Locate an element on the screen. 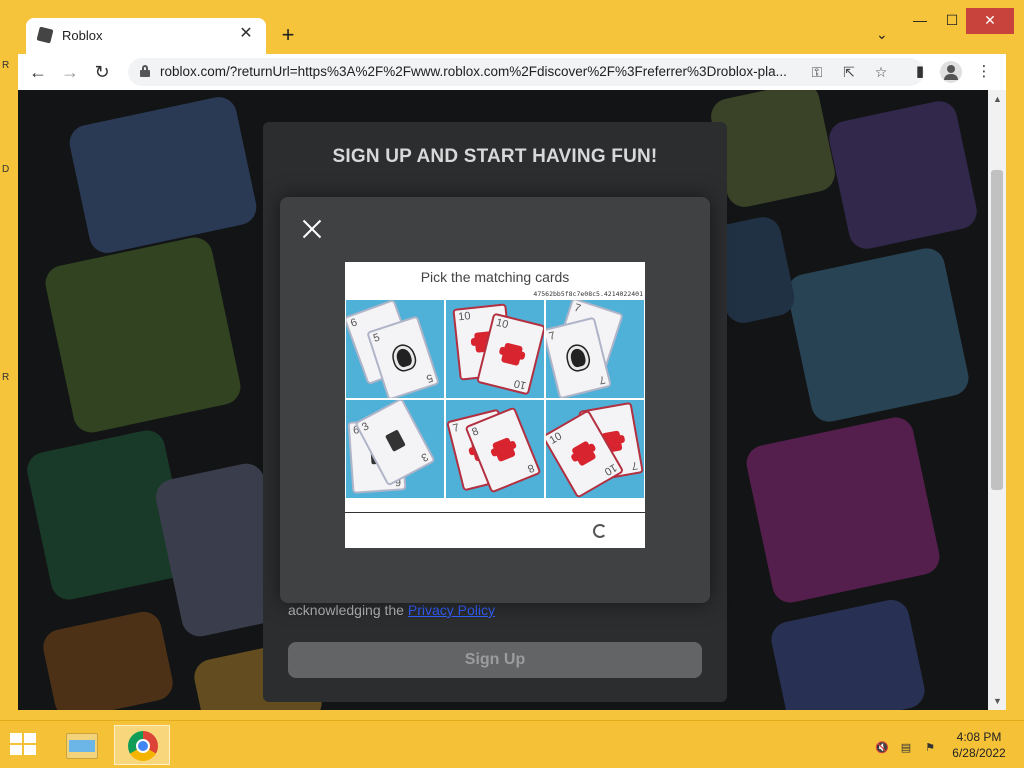 The height and width of the screenshot is (768, 1024). title-bar: Roblox ✕ + ⌄ — ☐ ✕ is located at coordinates (512, 27).